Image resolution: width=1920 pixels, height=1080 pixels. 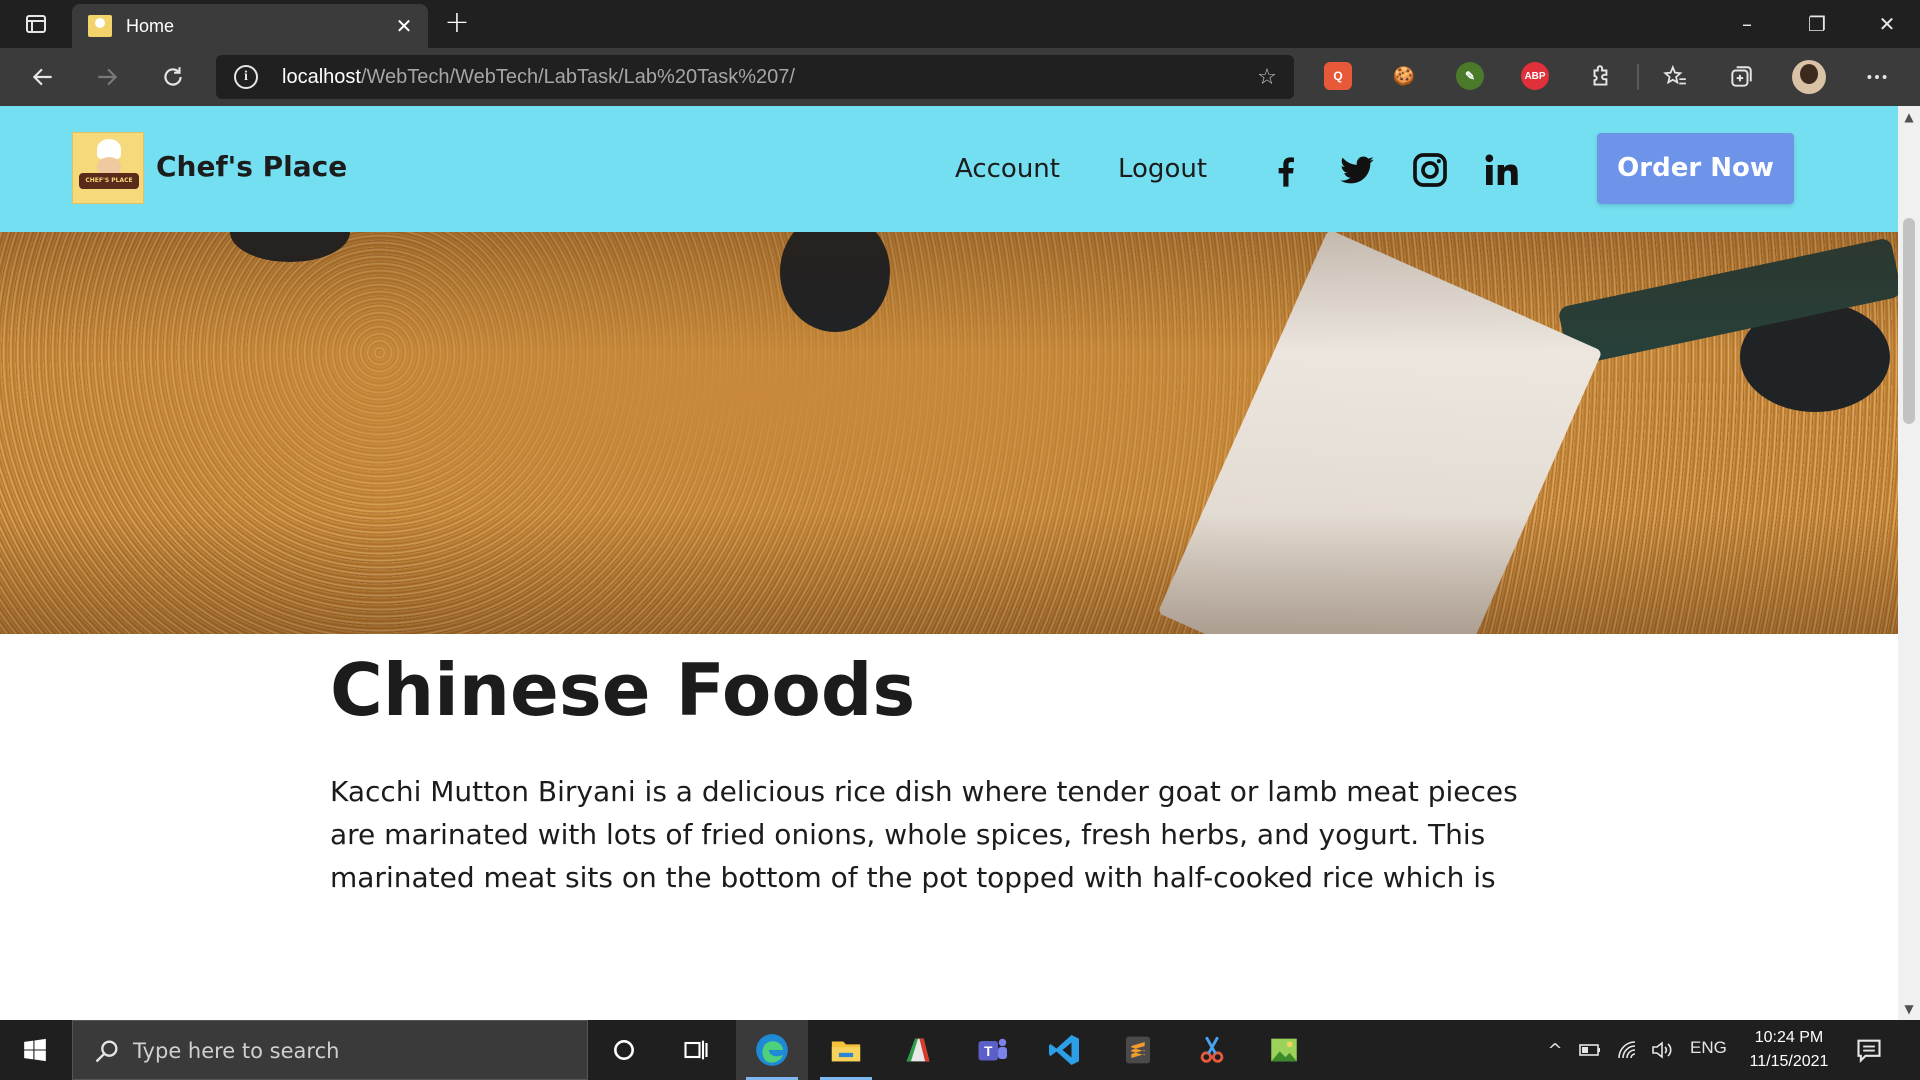 What do you see at coordinates (1601, 77) in the screenshot?
I see `extensions-puzzle-icon` at bounding box center [1601, 77].